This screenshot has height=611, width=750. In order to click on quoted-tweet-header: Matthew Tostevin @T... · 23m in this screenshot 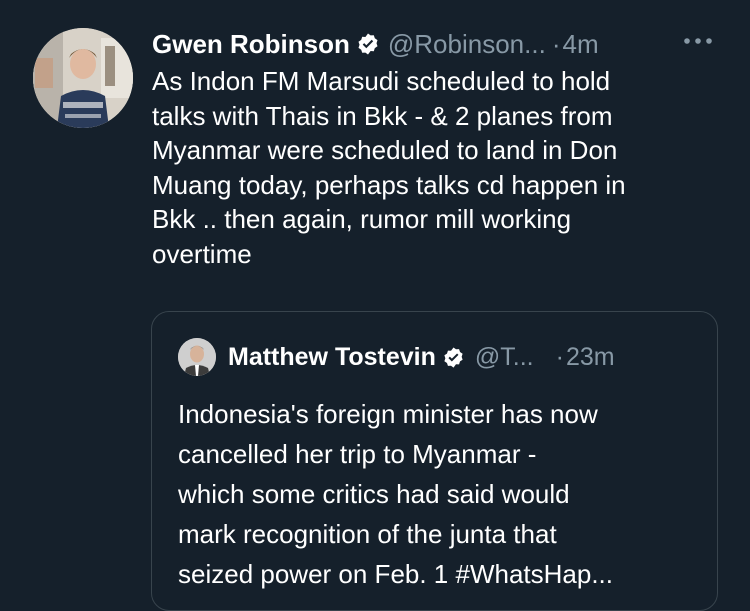, I will do `click(421, 357)`.